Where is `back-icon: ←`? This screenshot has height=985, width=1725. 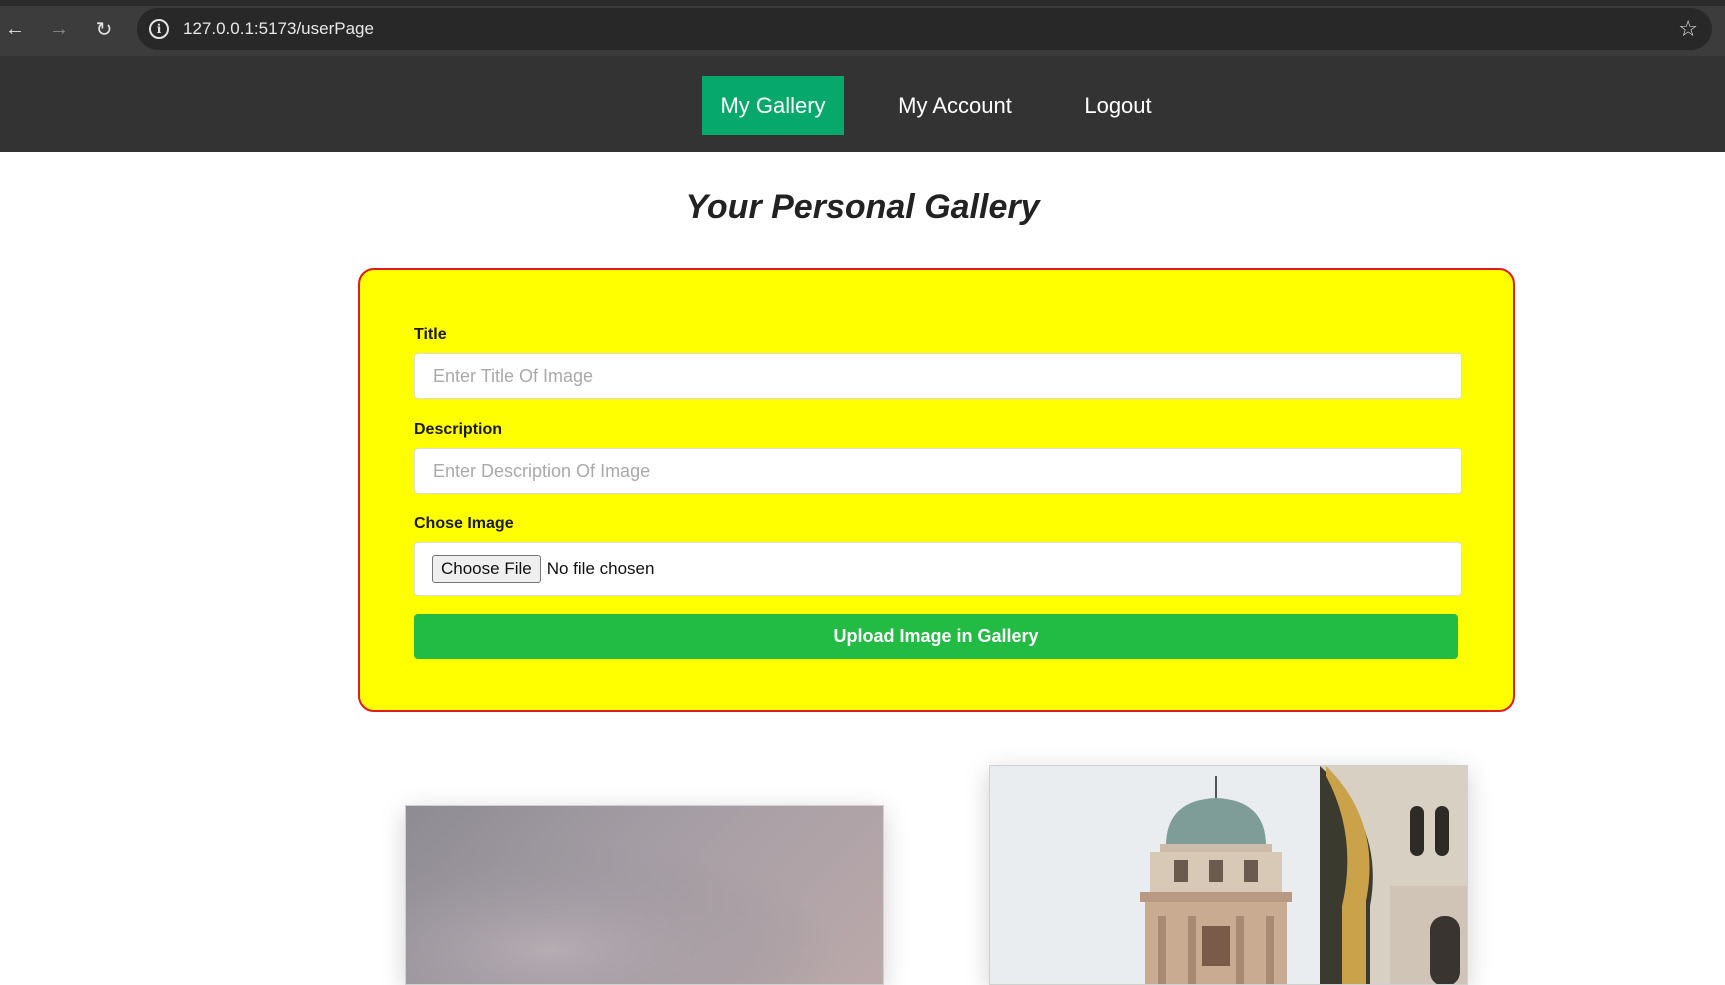
back-icon: ← is located at coordinates (15, 29).